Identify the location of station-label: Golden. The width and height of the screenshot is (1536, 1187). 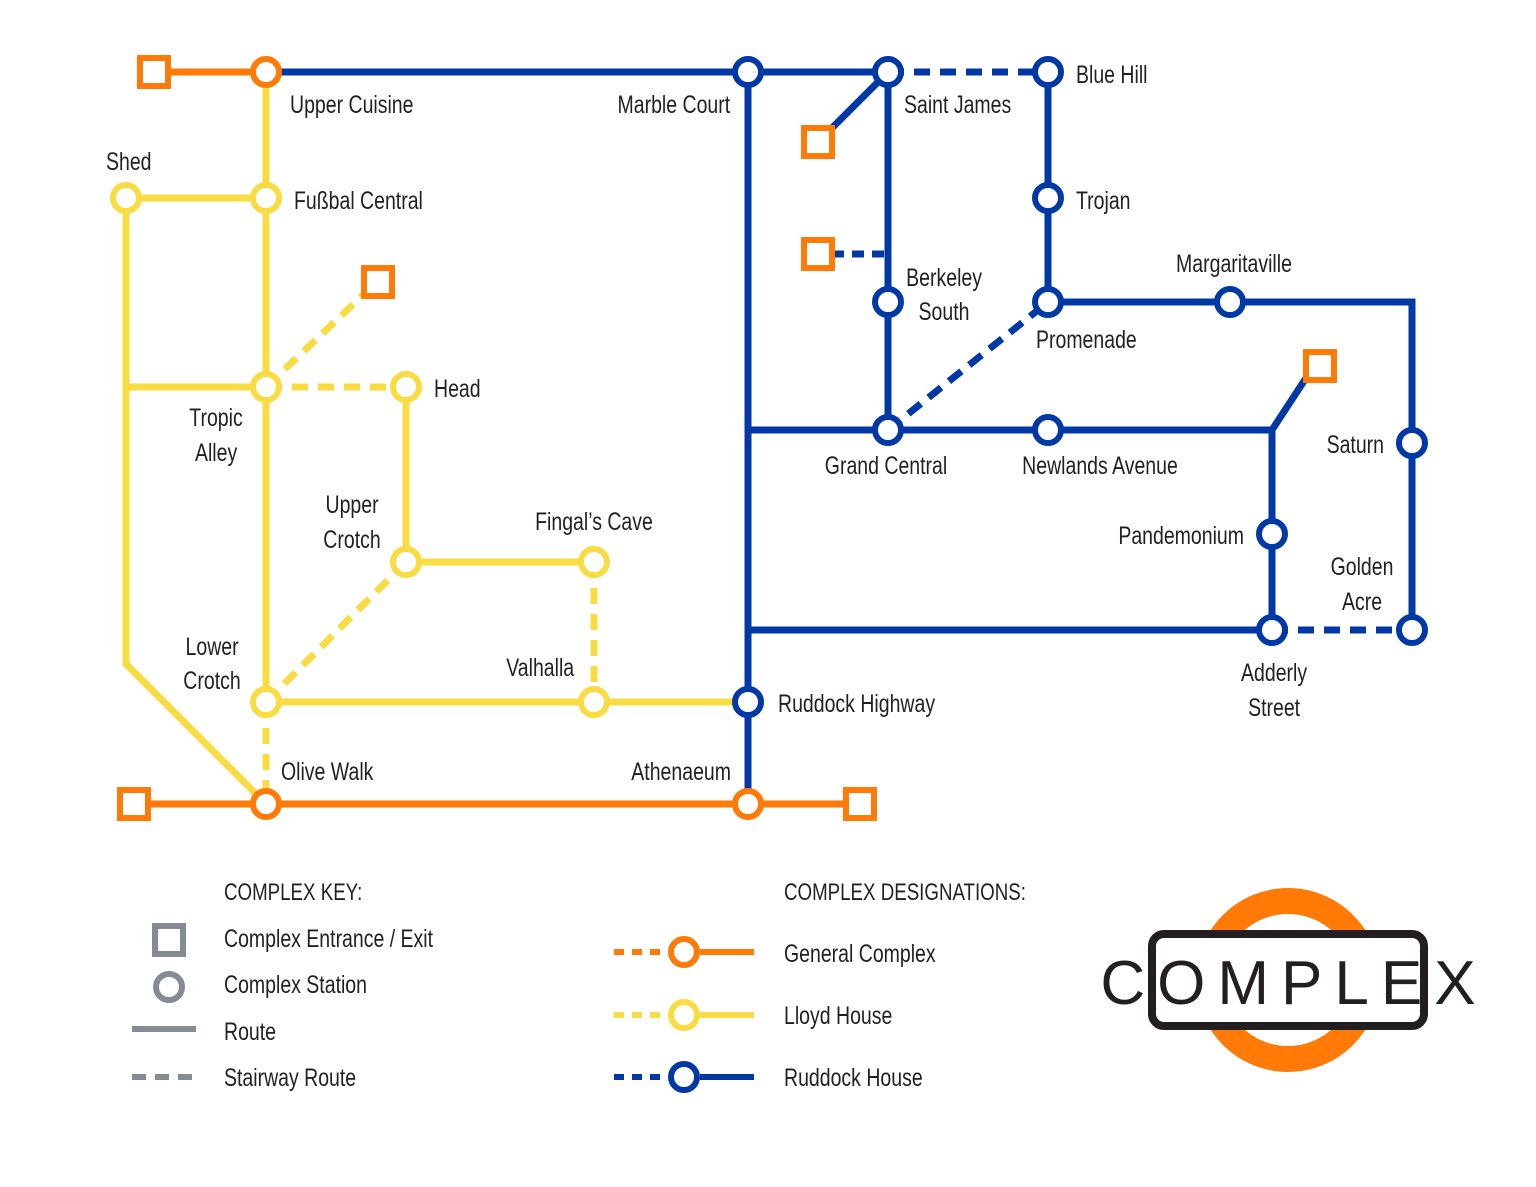
(1362, 567).